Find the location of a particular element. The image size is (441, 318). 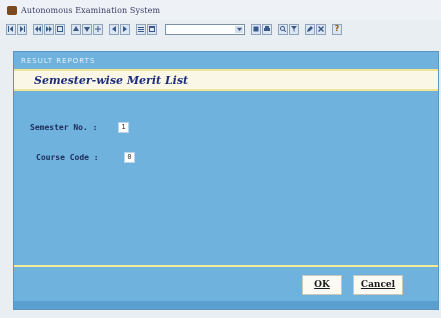

edit-icon is located at coordinates (310, 29).